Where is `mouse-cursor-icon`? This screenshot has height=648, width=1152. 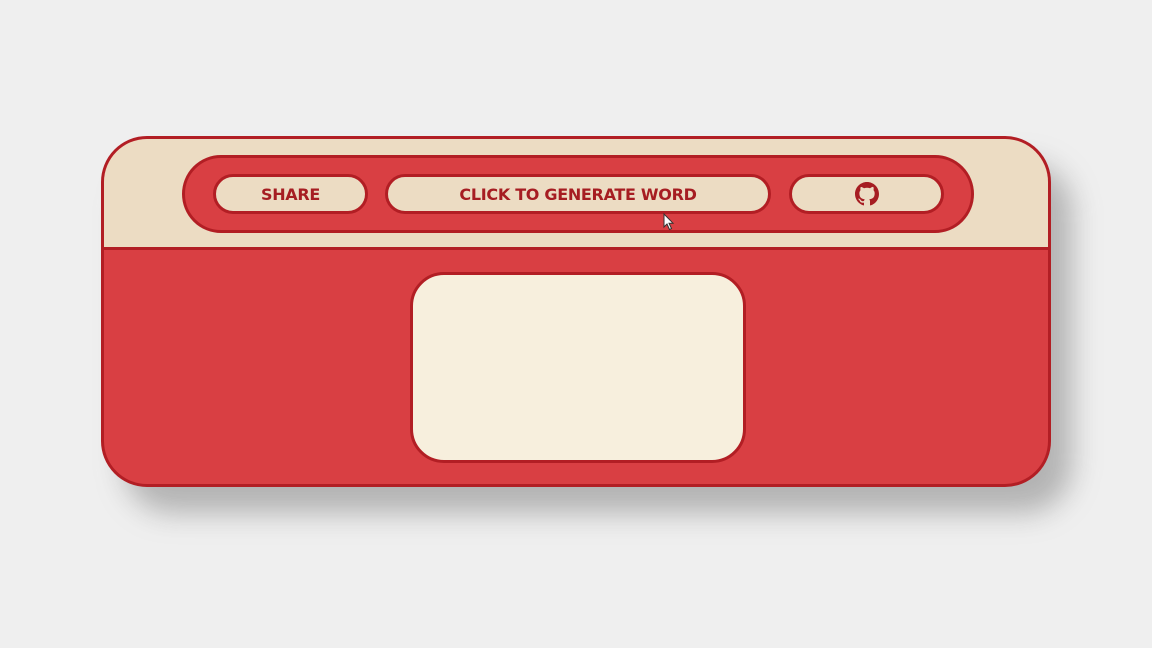
mouse-cursor-icon is located at coordinates (669, 222).